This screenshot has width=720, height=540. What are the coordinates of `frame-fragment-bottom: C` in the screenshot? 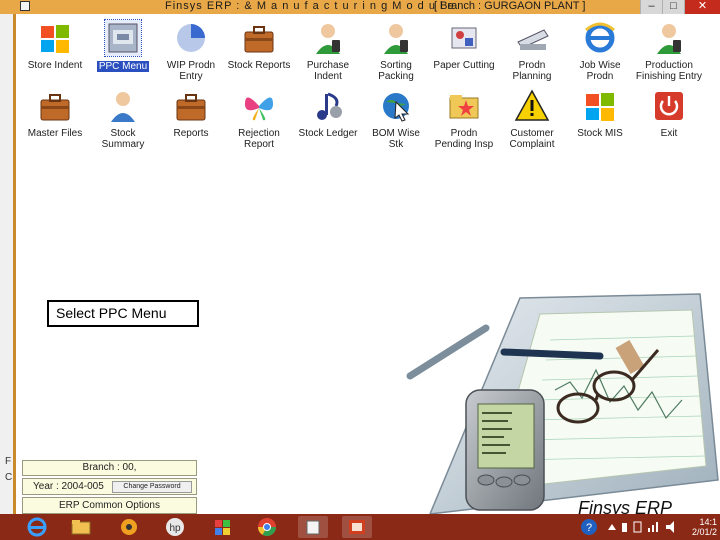 It's located at (9, 477).